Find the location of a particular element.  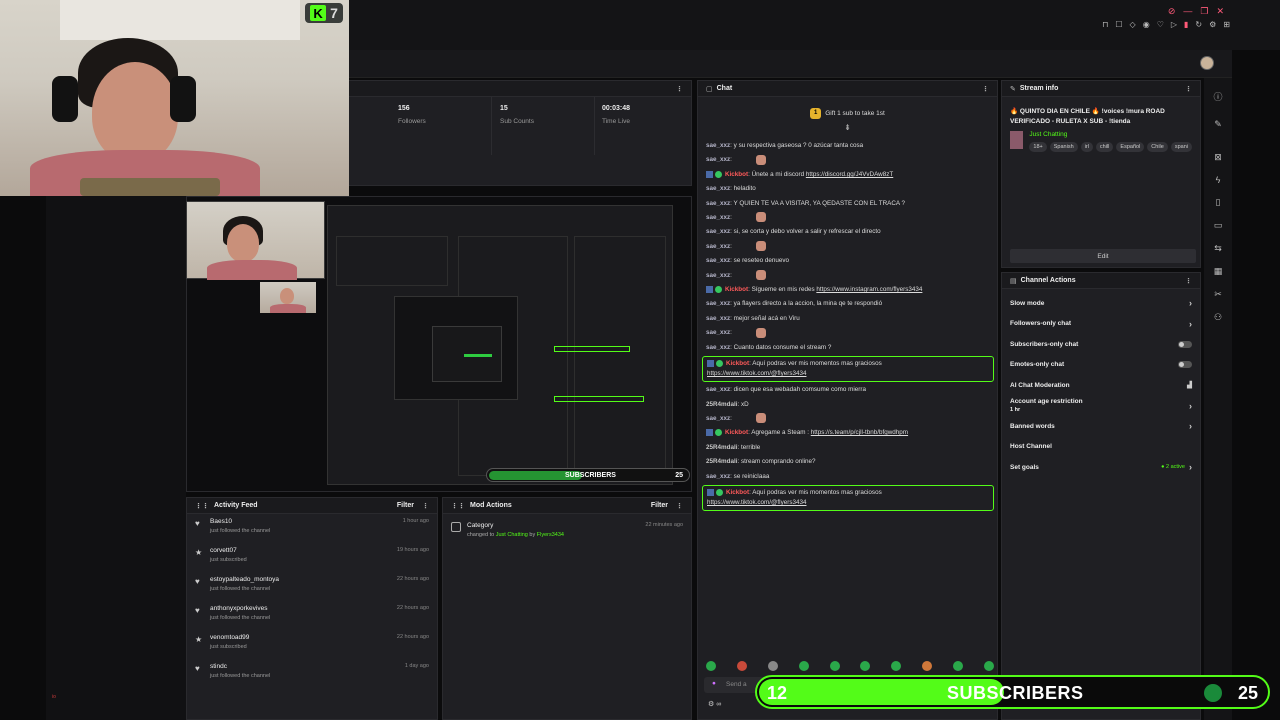

chat-link: https://www.instagram.com/flyers3434 is located at coordinates (869, 289).